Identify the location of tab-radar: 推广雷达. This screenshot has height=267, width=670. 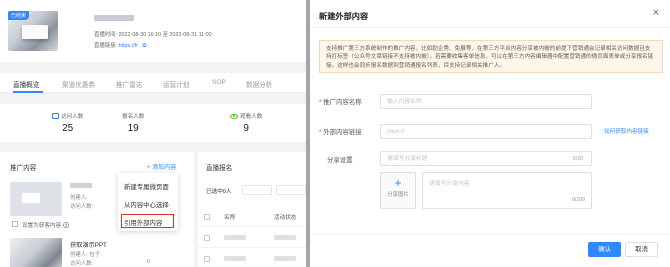
(129, 84).